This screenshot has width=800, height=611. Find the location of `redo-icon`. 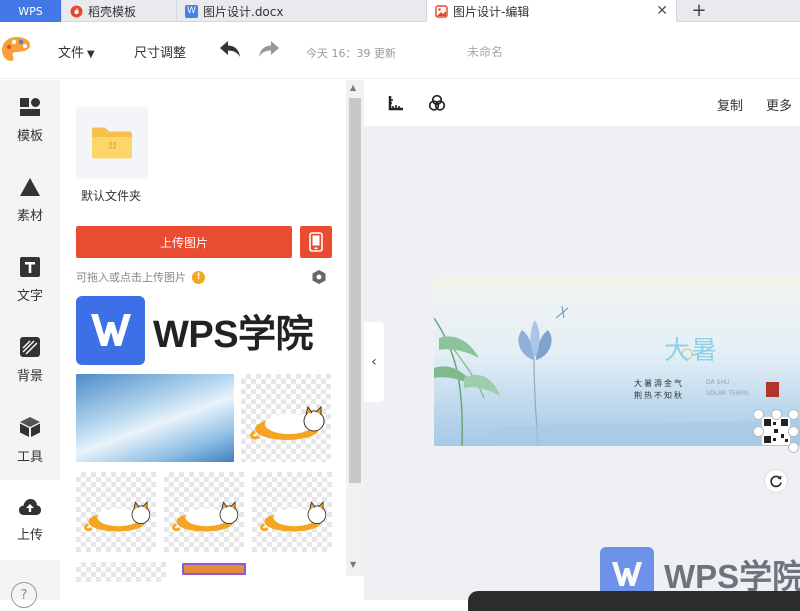

redo-icon is located at coordinates (269, 51).